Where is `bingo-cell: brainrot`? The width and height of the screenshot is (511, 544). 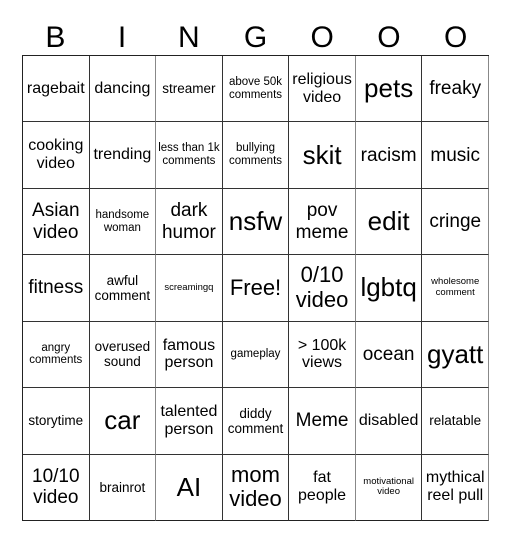 bingo-cell: brainrot is located at coordinates (123, 487).